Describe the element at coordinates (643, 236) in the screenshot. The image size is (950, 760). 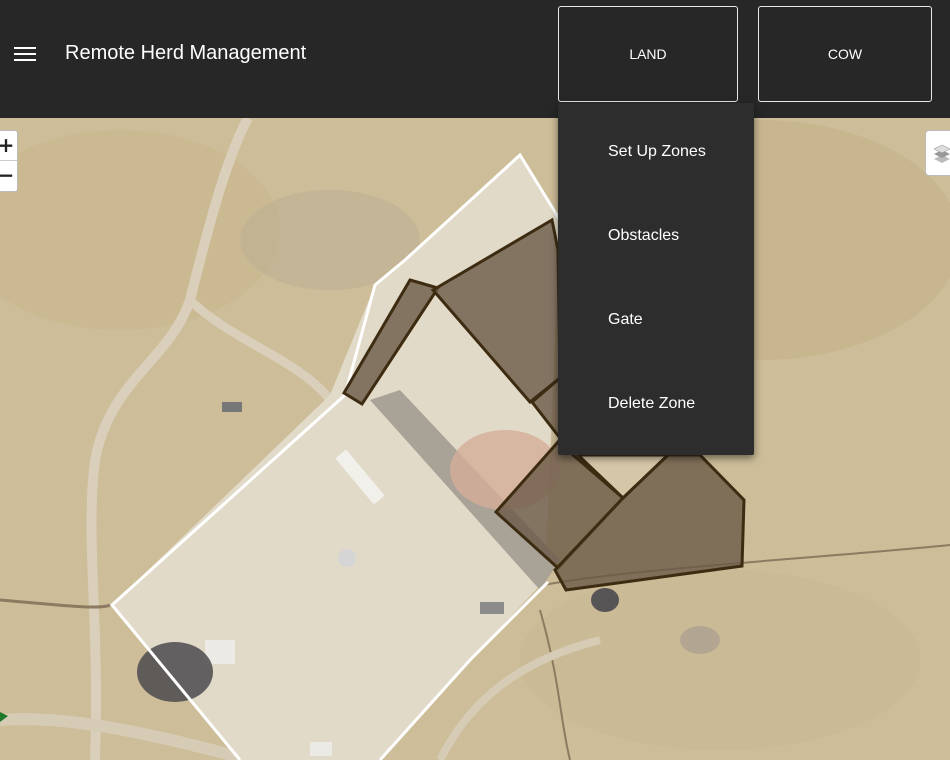
I see `menu-item-obstacles: Obstacles` at that location.